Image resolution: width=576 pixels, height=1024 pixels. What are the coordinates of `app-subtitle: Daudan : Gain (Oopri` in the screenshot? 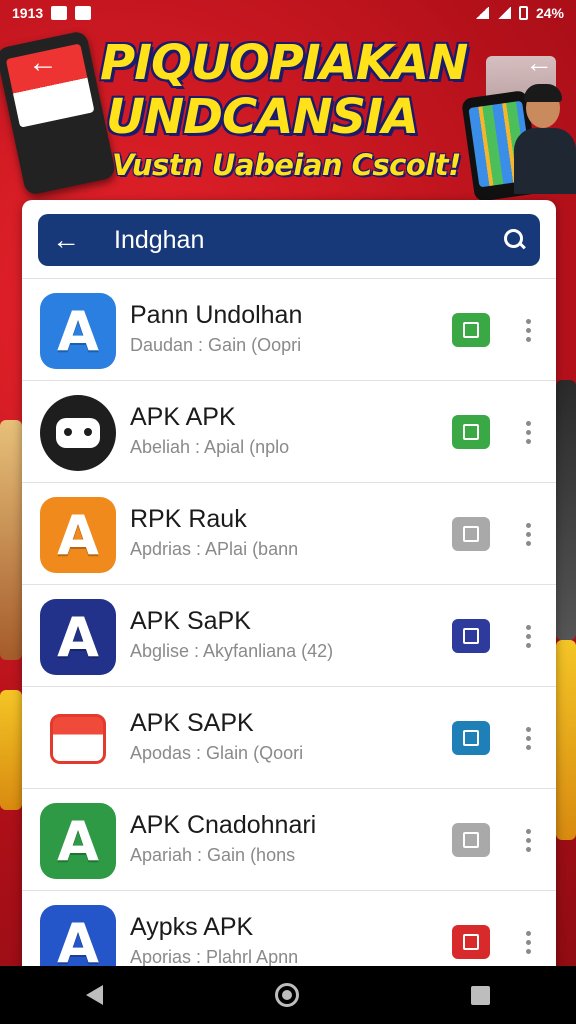 It's located at (216, 345).